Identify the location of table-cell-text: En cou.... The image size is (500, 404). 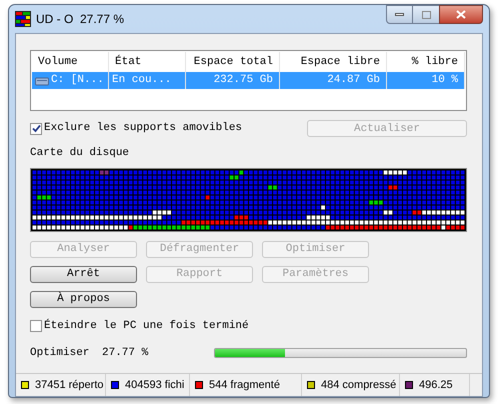
(142, 80).